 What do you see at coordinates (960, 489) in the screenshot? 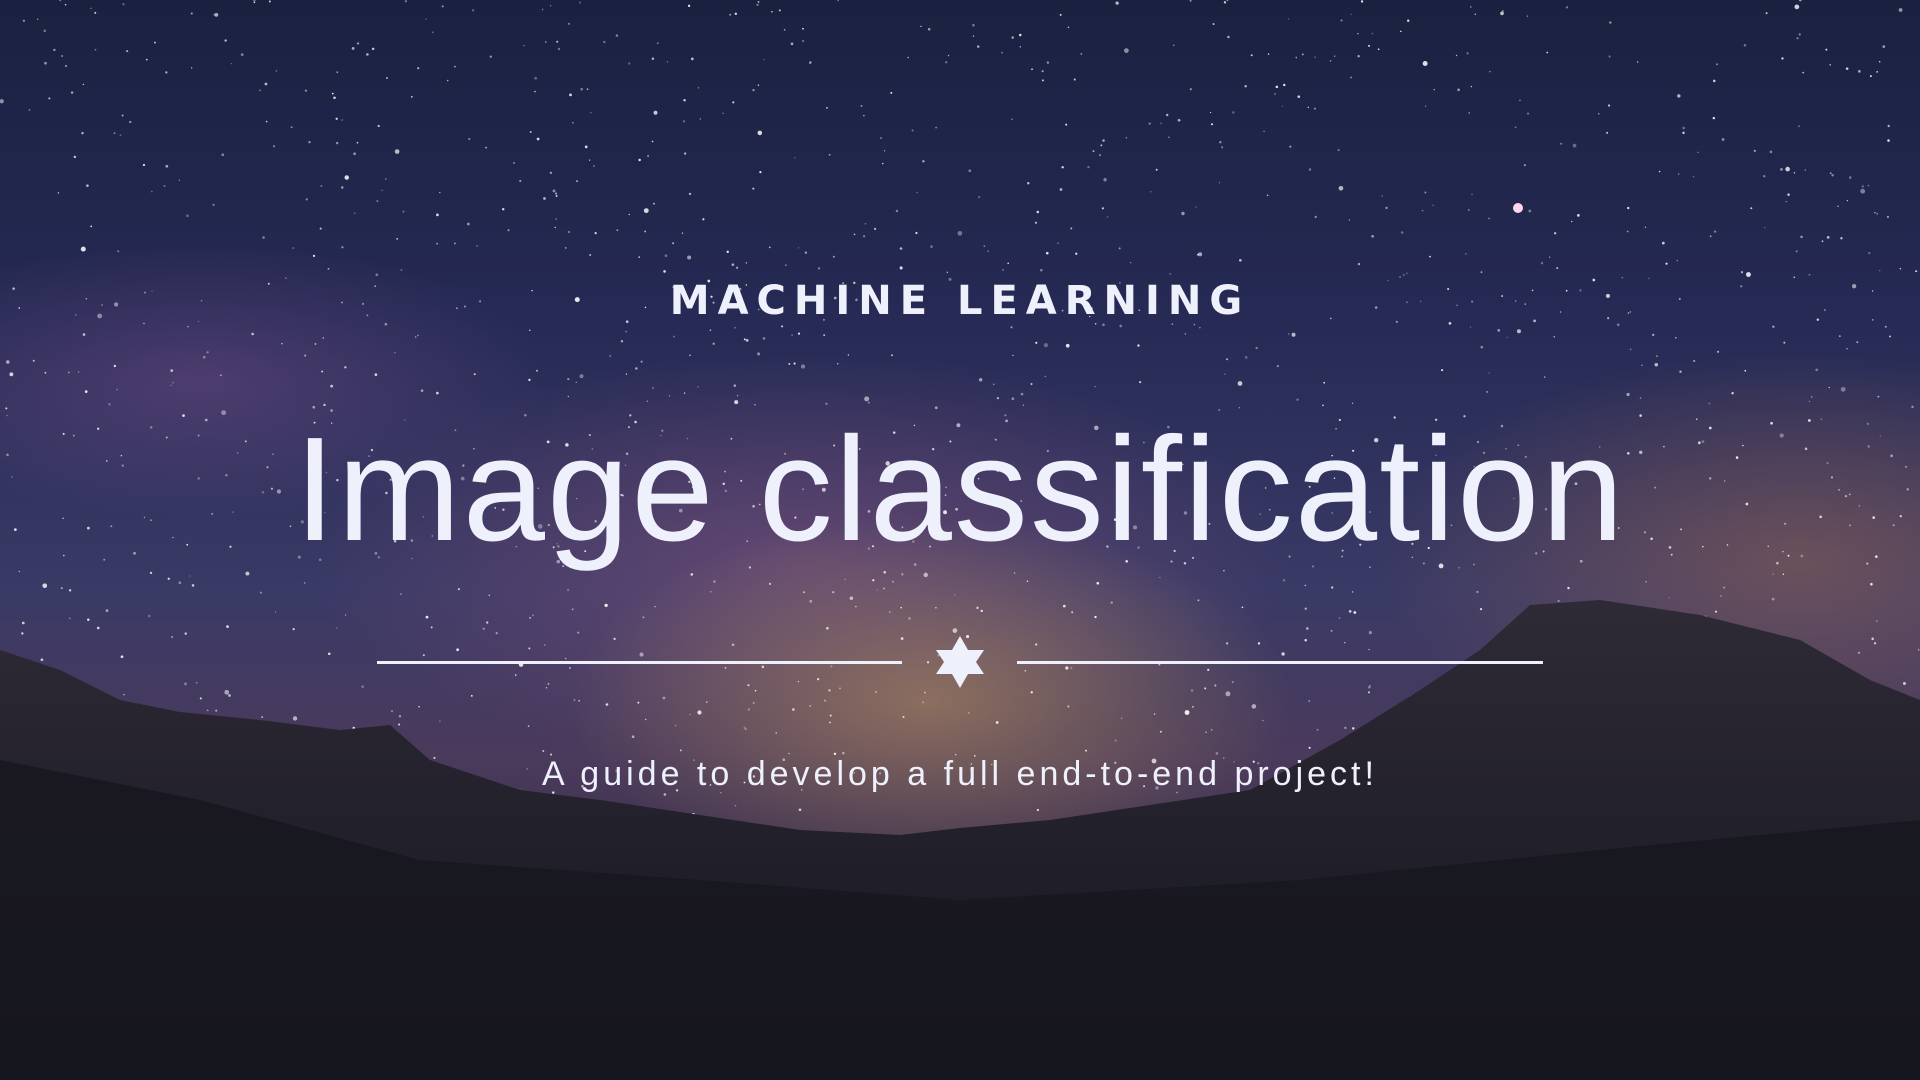
I see `page-title: Image classification` at bounding box center [960, 489].